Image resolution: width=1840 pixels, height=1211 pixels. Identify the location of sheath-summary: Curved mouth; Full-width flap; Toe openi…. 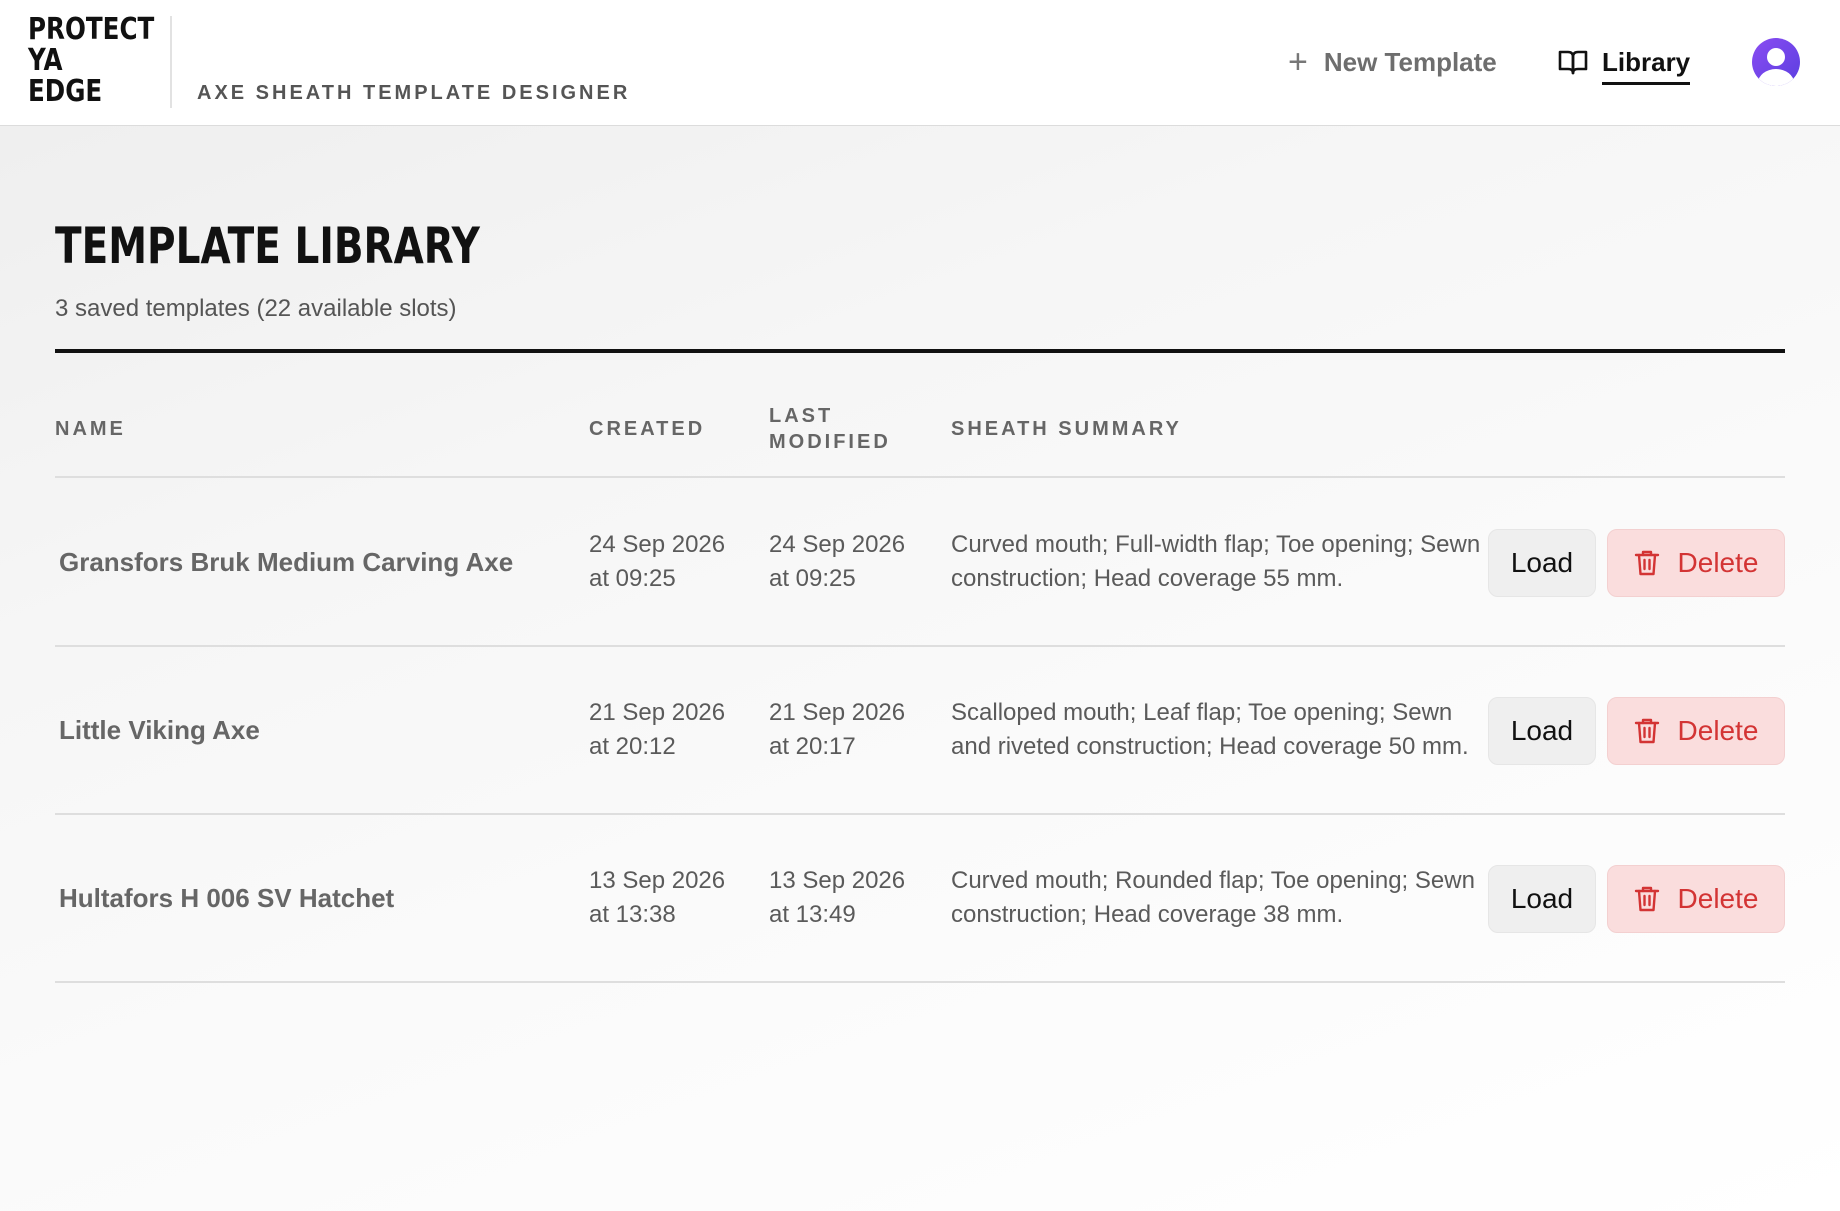
(1216, 561).